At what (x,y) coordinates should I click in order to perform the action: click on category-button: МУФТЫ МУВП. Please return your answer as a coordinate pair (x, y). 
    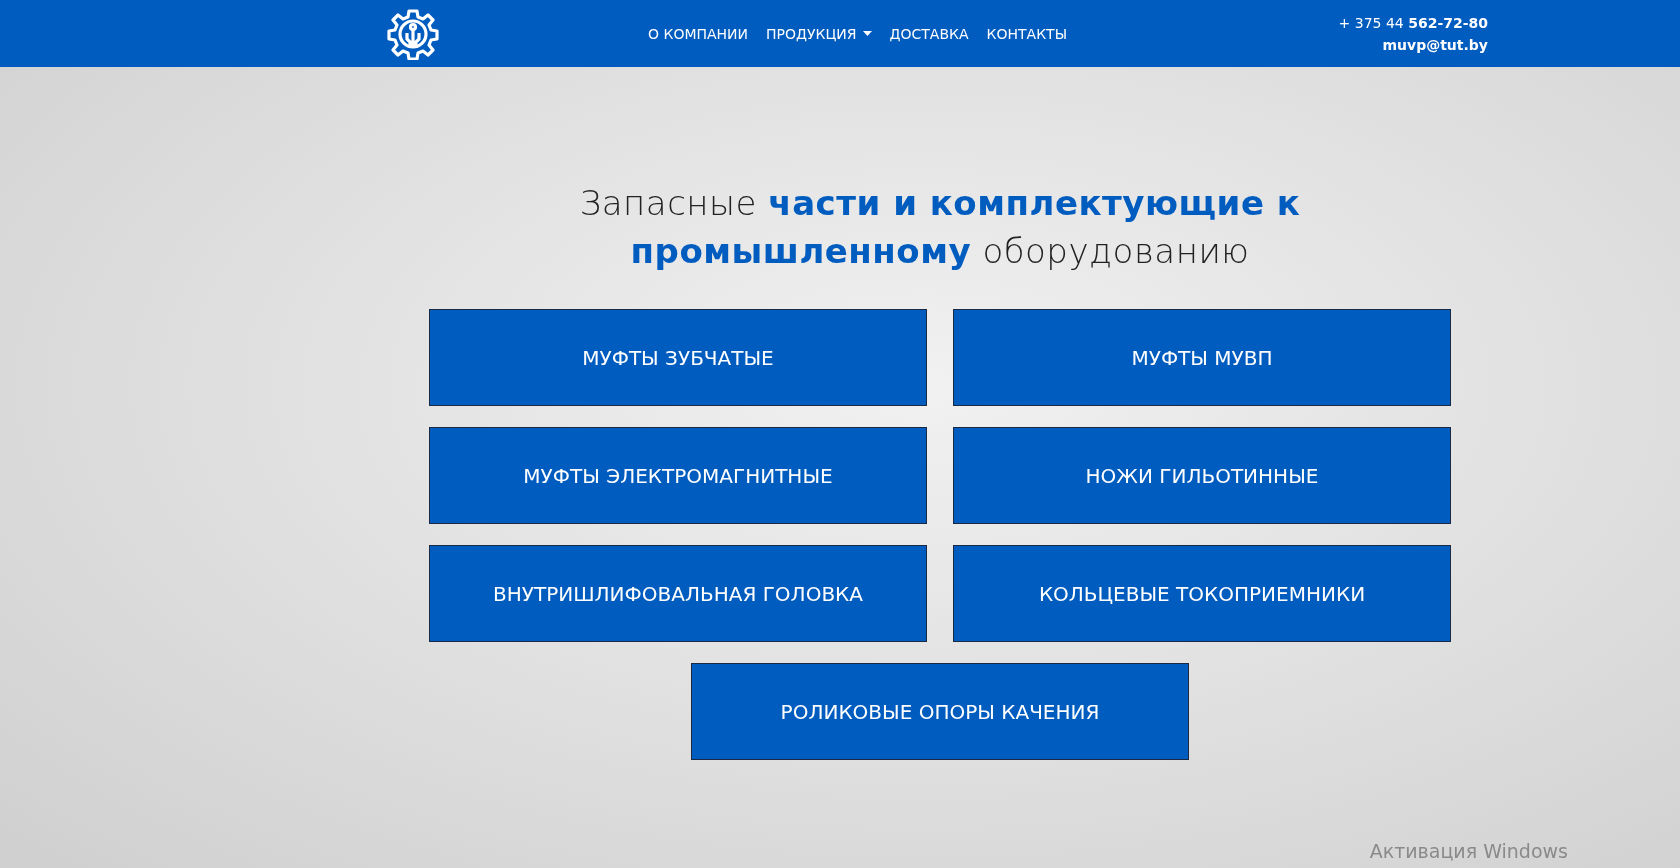
    Looking at the image, I should click on (1202, 357).